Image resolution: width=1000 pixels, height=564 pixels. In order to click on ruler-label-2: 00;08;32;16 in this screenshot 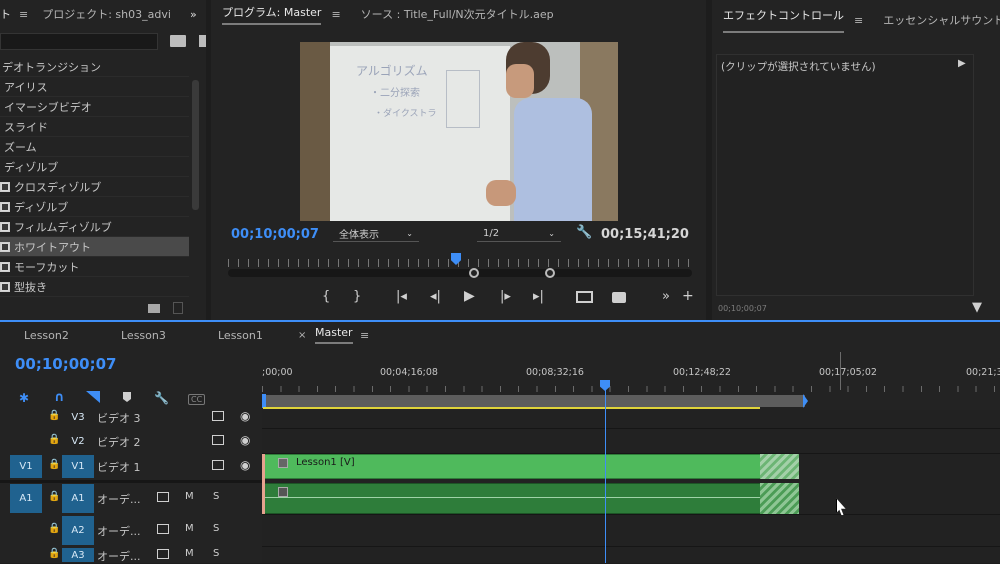, I will do `click(555, 372)`.